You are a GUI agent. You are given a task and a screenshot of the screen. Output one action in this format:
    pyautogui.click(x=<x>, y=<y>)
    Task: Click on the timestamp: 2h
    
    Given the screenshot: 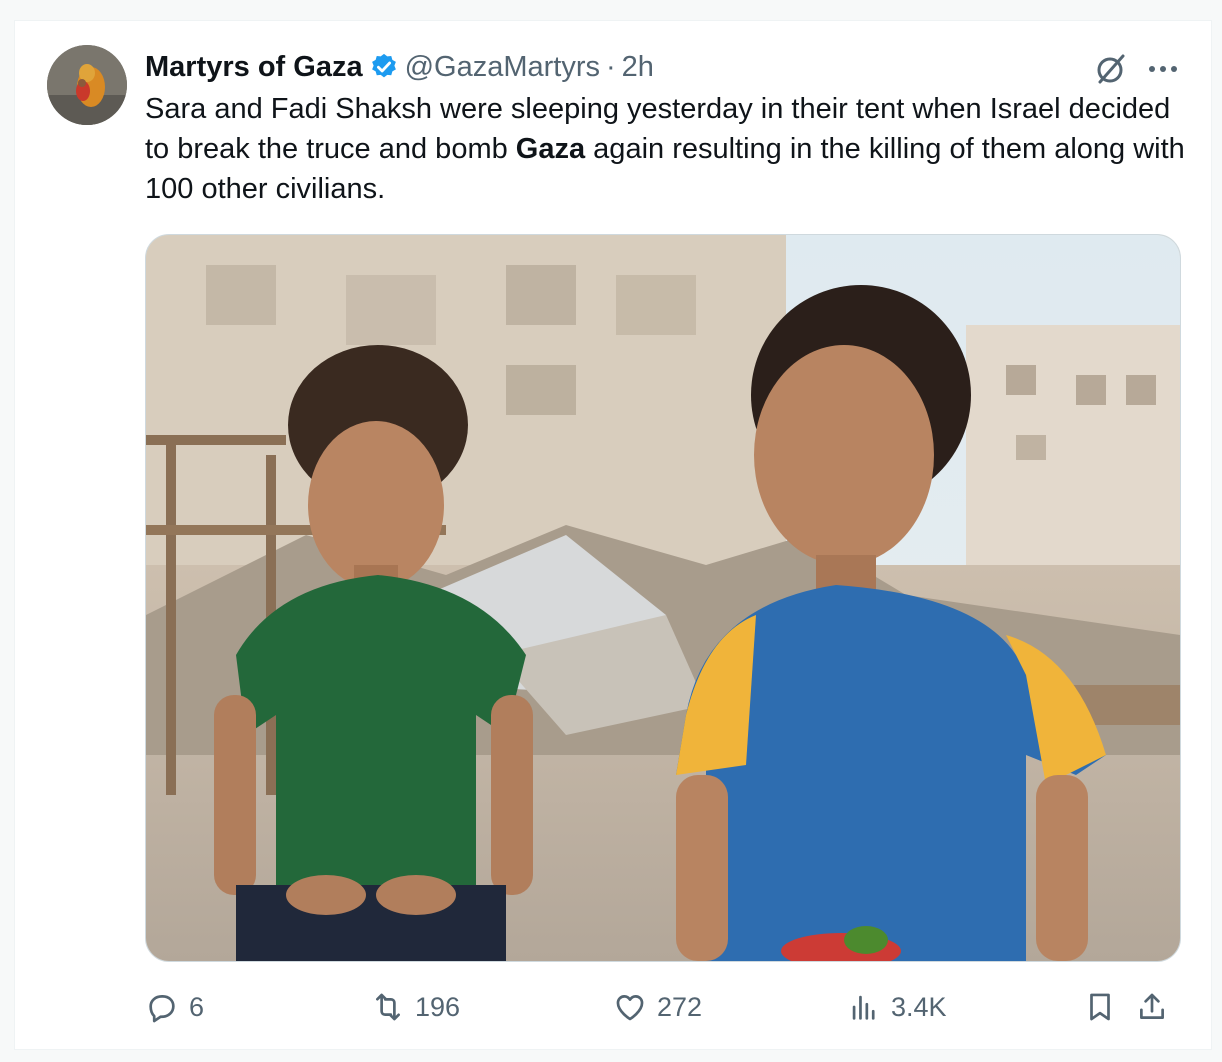 What is the action you would take?
    pyautogui.click(x=638, y=67)
    